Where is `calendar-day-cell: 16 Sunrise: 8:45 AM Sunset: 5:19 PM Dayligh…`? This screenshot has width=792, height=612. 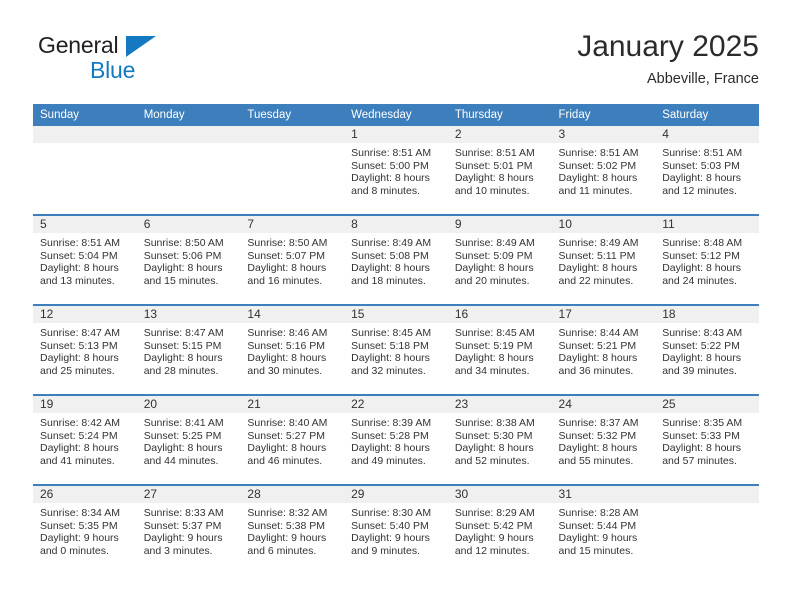
calendar-day-cell: 16 Sunrise: 8:45 AM Sunset: 5:19 PM Dayligh… is located at coordinates (499, 349).